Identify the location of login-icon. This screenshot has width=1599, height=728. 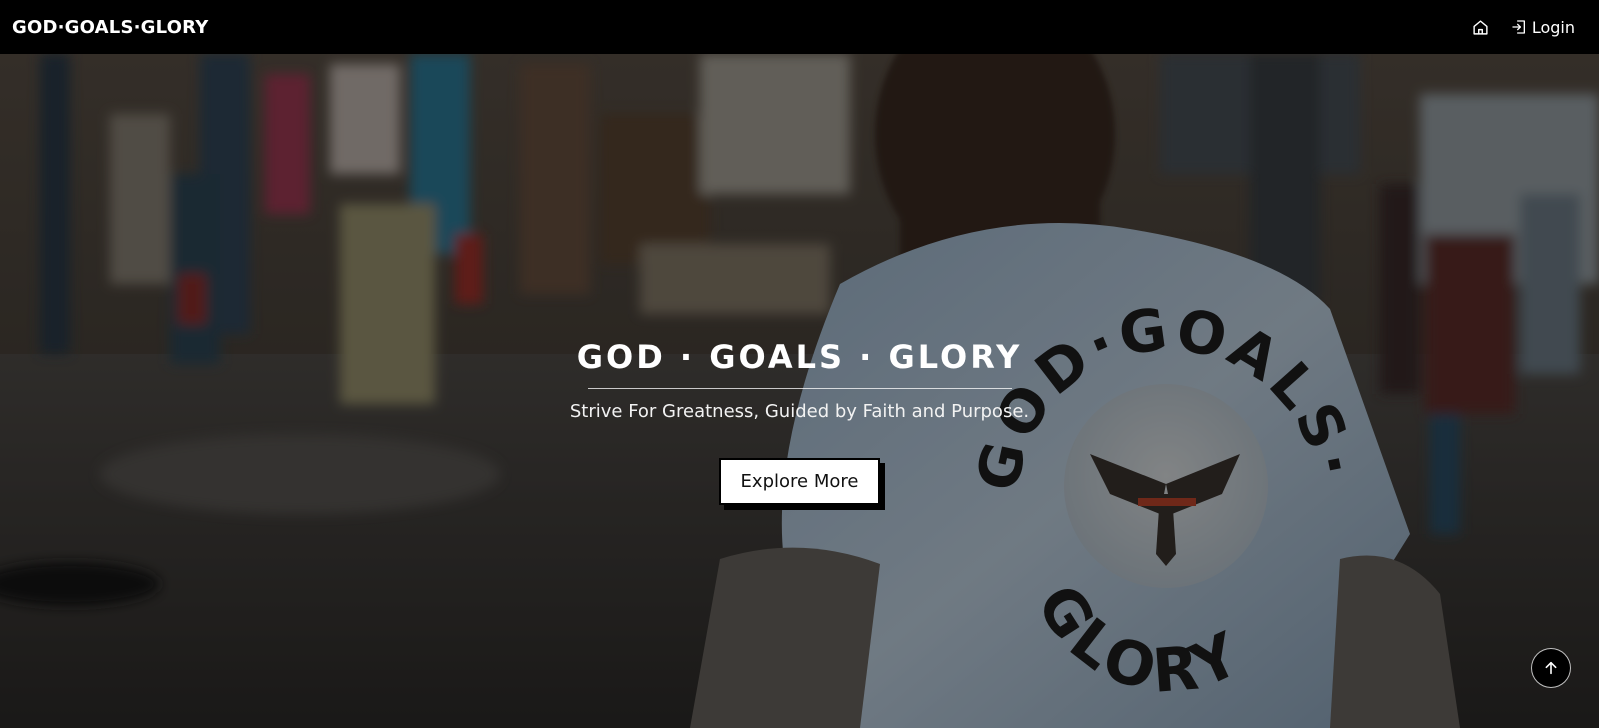
(1518, 27).